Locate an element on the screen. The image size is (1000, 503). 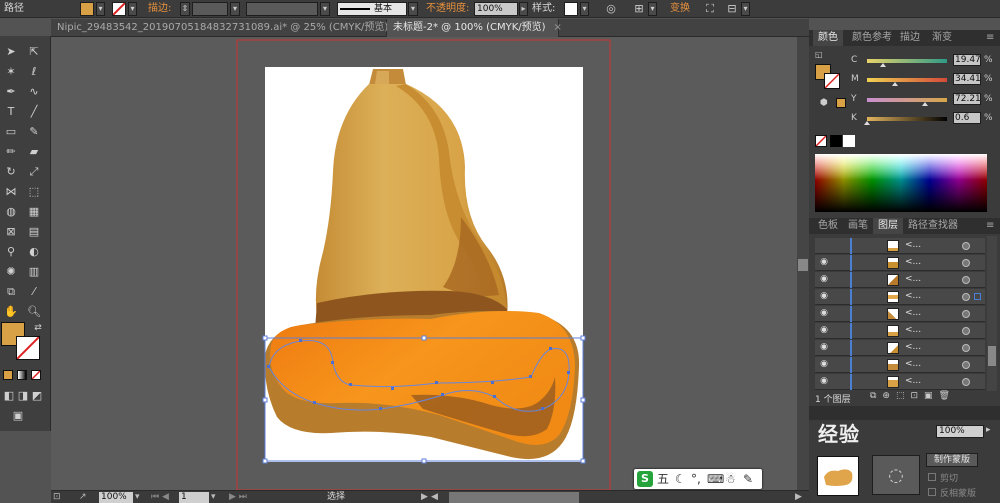
symbol-sprayer-tool-icon: ✺ is located at coordinates (11, 272).